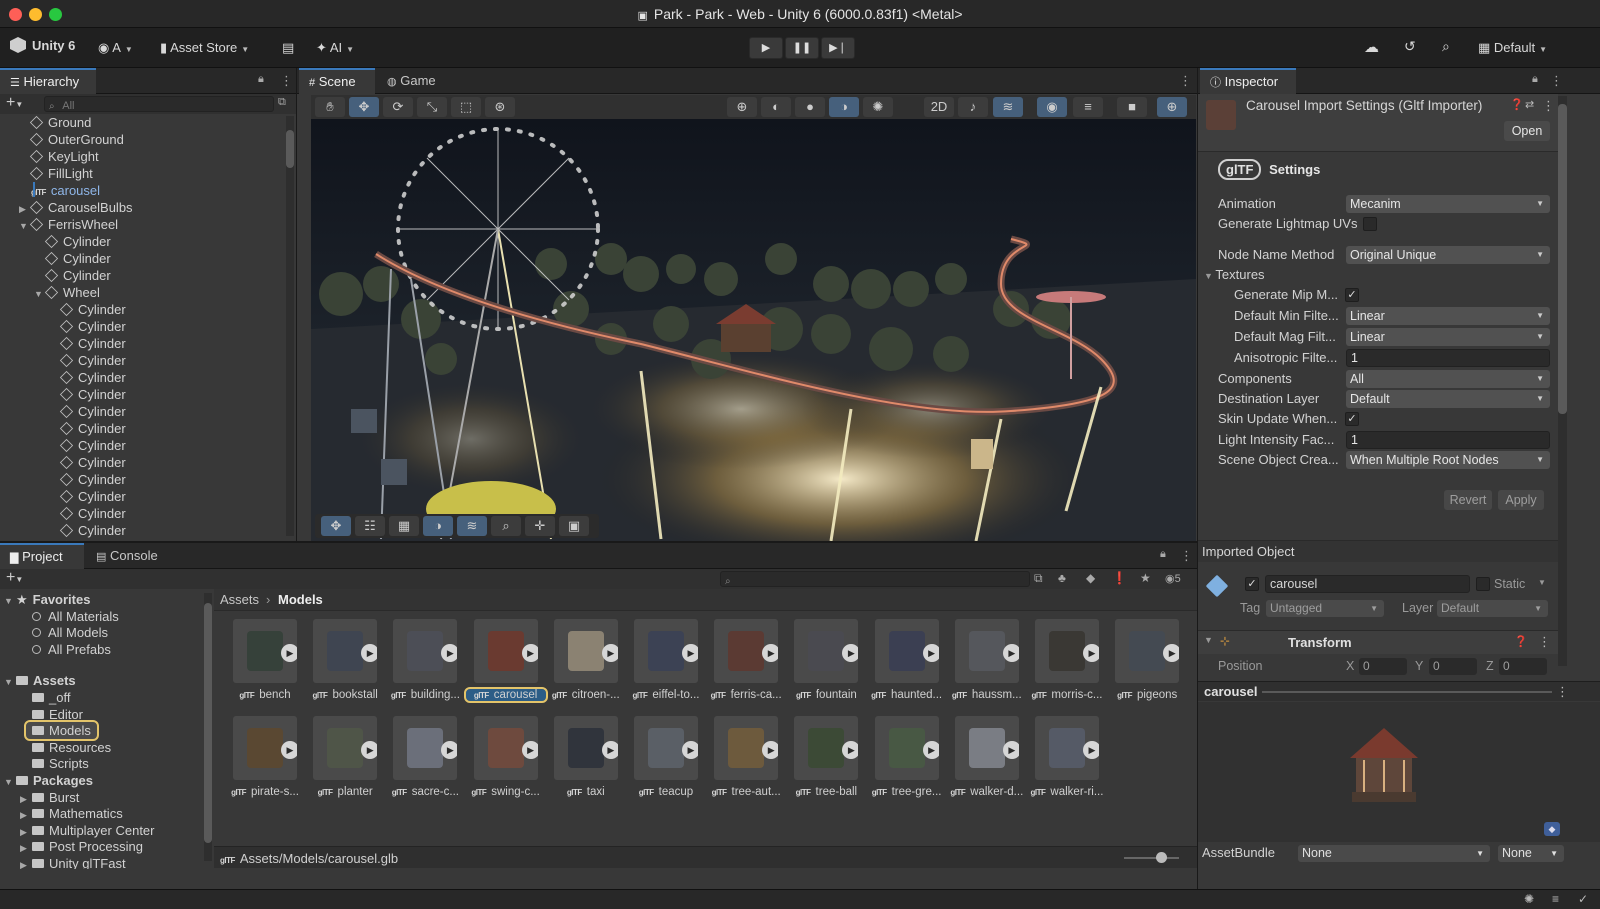 The image size is (1600, 909). I want to click on scrollbar-thumb, so click(1562, 259).